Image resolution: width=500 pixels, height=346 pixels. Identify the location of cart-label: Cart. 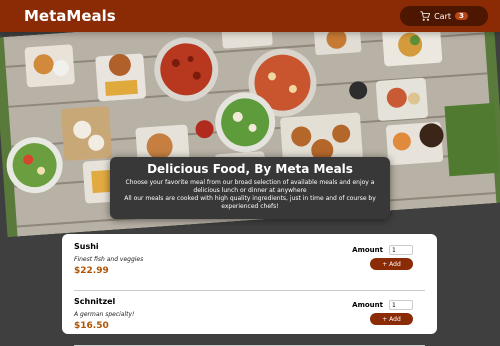
(443, 16).